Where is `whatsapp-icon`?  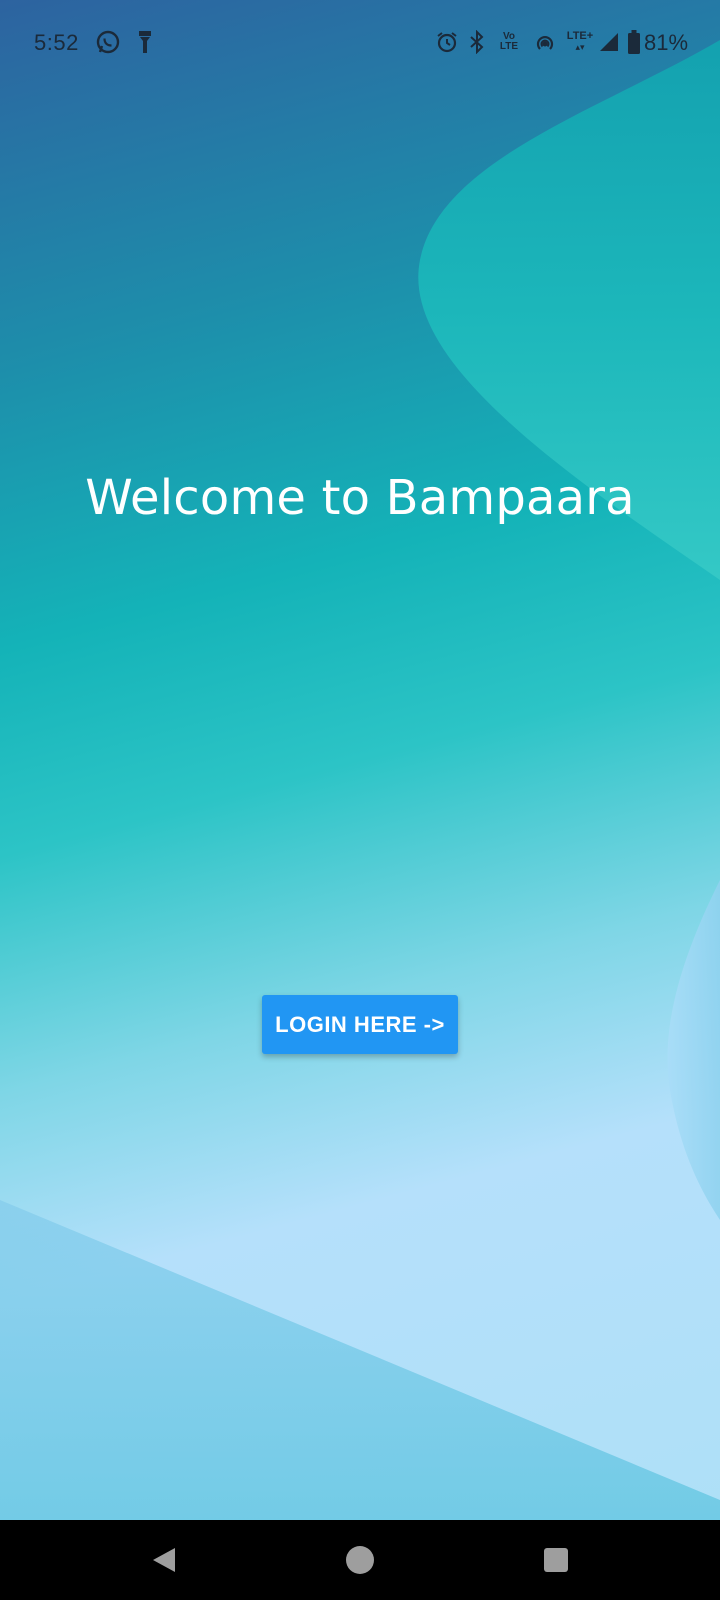
whatsapp-icon is located at coordinates (108, 42).